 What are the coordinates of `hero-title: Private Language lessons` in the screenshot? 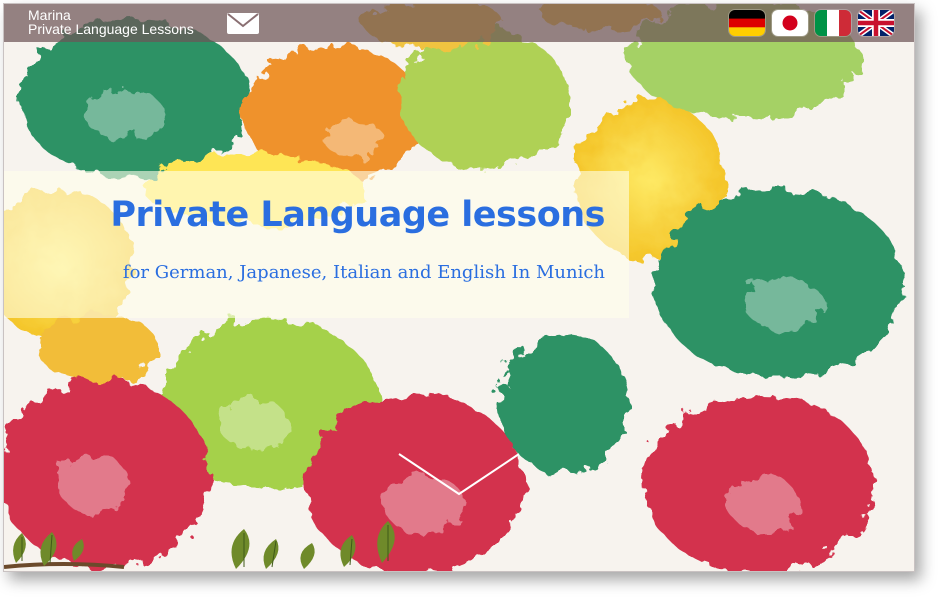 It's located at (357, 215).